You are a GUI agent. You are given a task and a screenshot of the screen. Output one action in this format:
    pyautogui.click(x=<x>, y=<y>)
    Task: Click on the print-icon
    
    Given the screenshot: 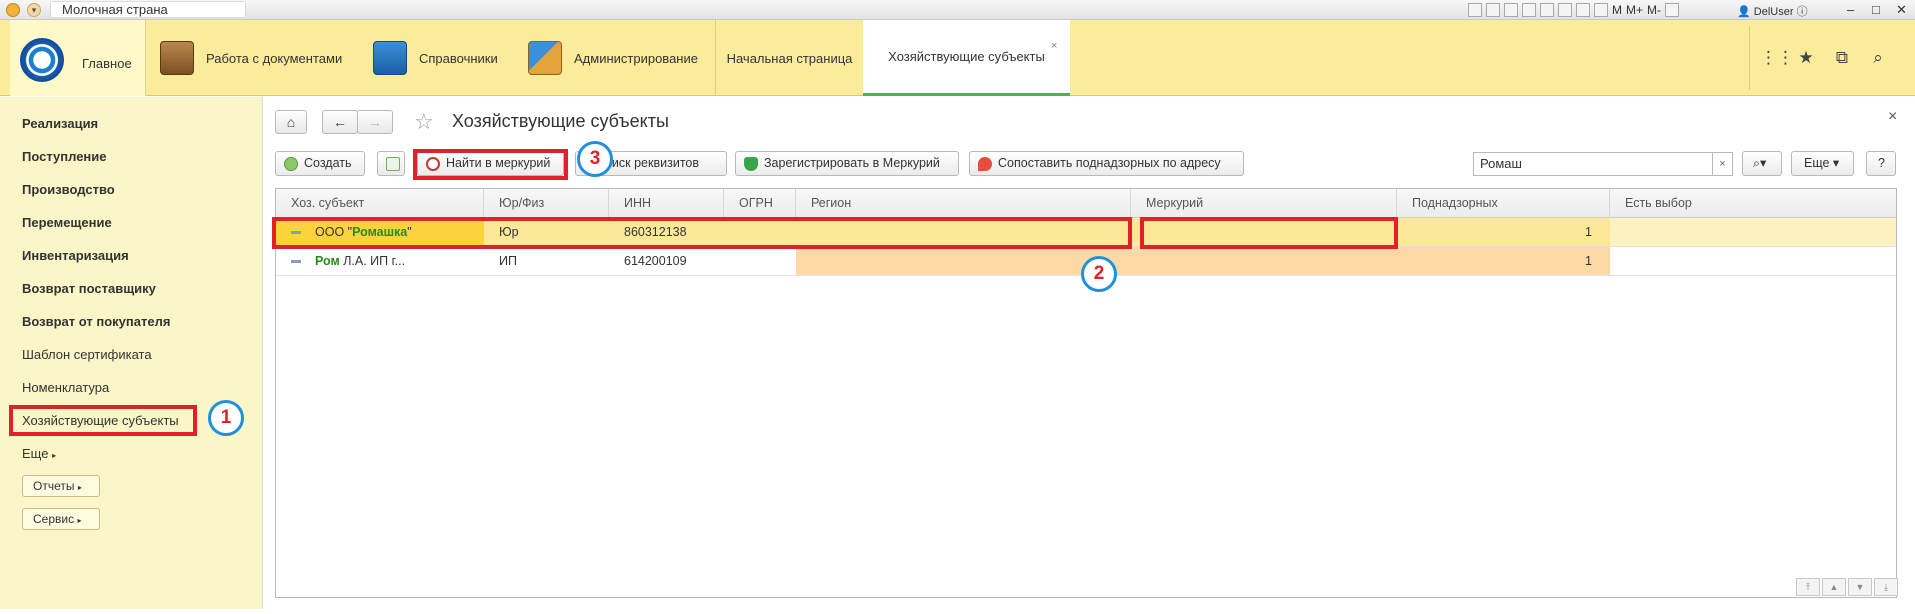 What is the action you would take?
    pyautogui.click(x=1565, y=10)
    